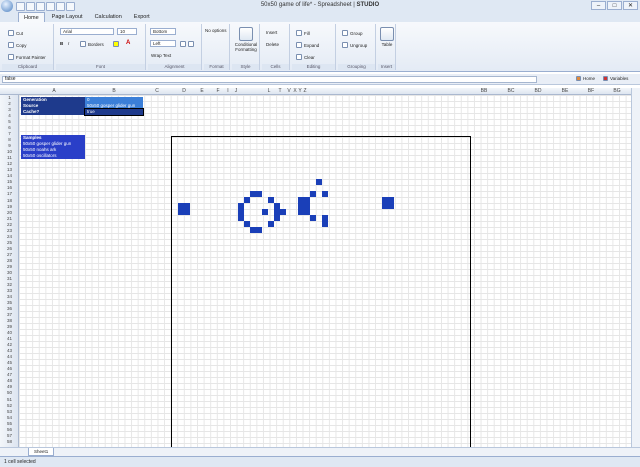  What do you see at coordinates (184, 91) in the screenshot?
I see `column-header: D` at bounding box center [184, 91].